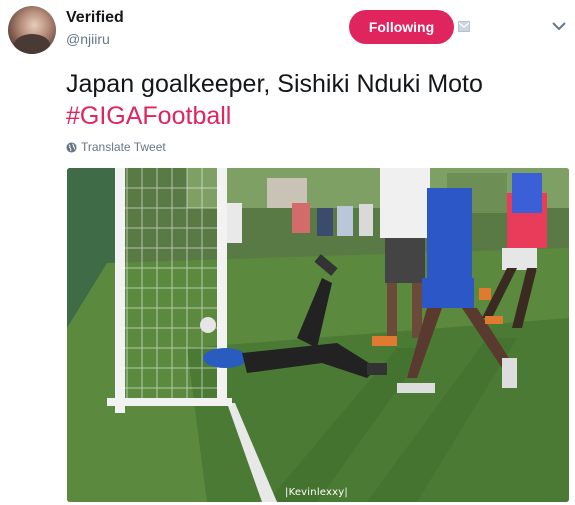  I want to click on display-name: Verified, so click(95, 18).